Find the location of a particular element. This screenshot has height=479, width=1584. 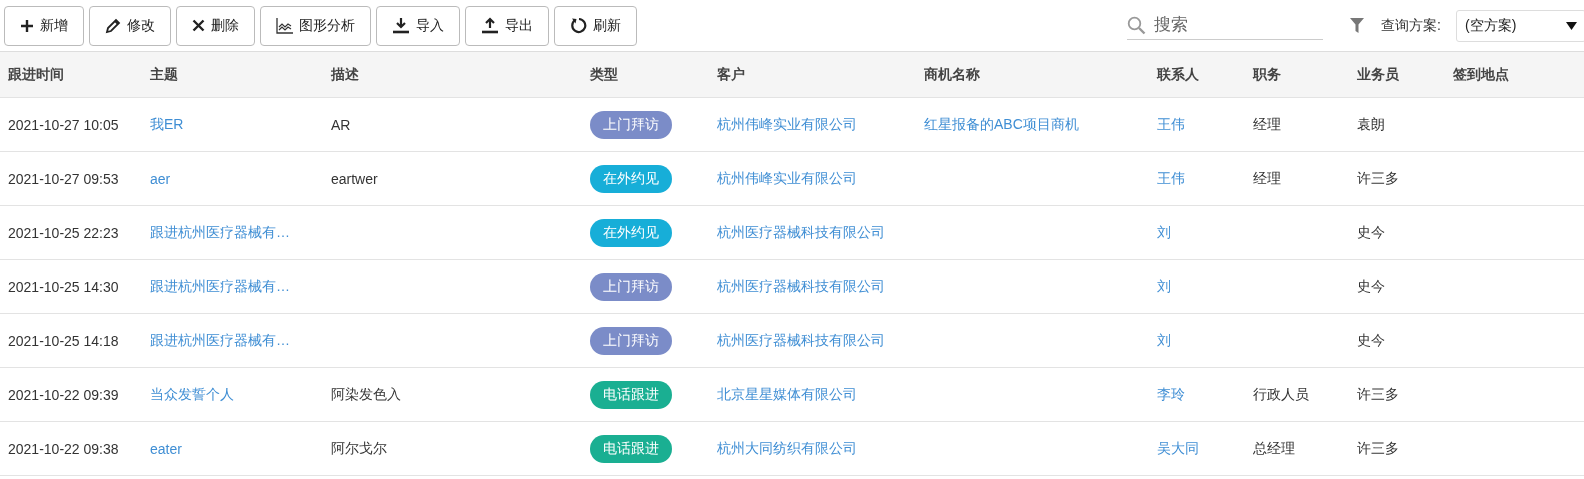

table-cell: 2021-10-22 09:39 is located at coordinates (63, 394).